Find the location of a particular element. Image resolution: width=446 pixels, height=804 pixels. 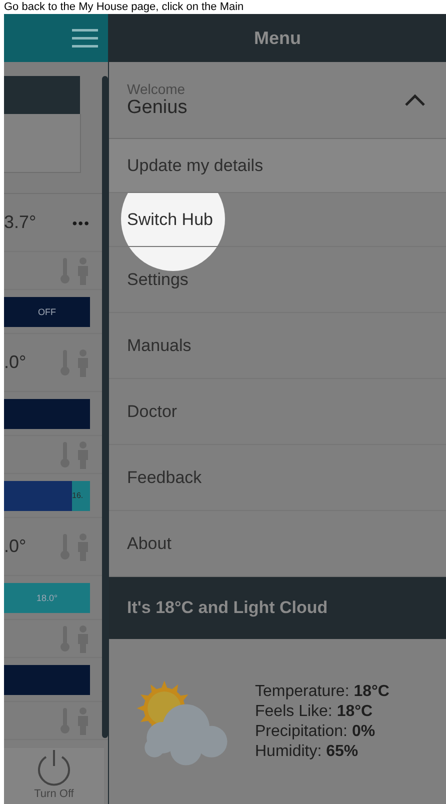

zone-mode-bar: OFF is located at coordinates (47, 311).